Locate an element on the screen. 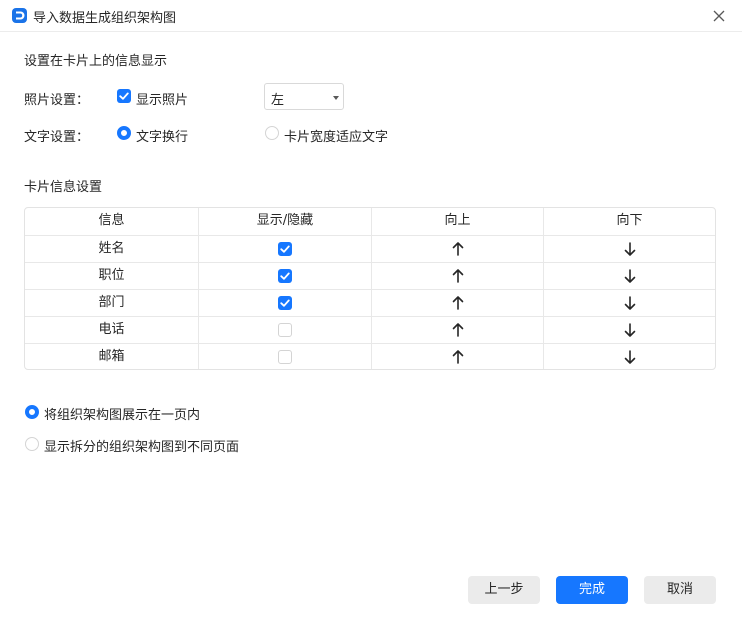 This screenshot has width=742, height=629. table-row: 部门 is located at coordinates (370, 303).